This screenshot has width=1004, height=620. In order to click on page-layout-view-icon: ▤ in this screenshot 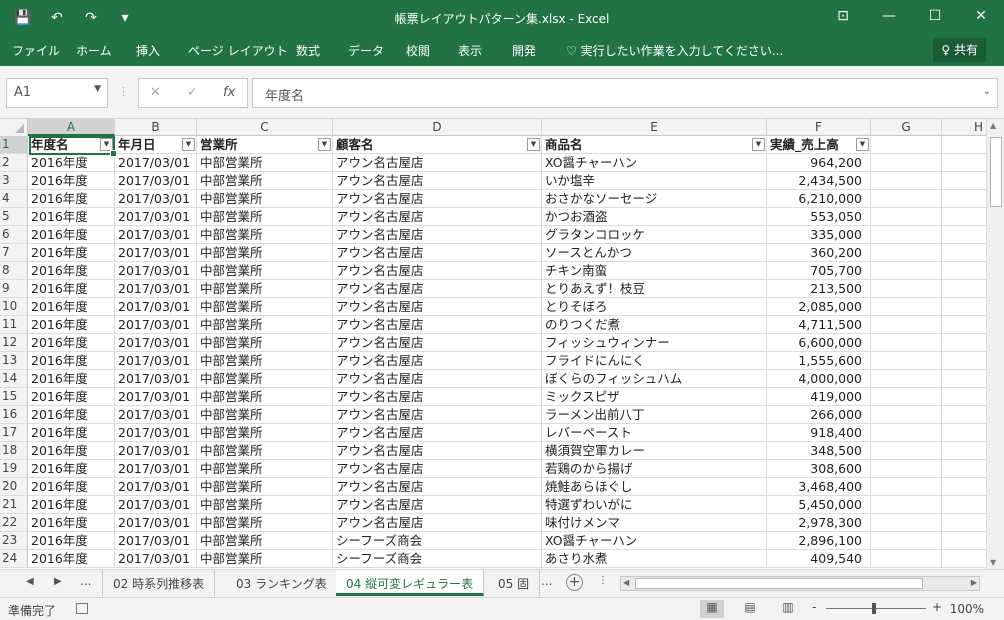, I will do `click(750, 609)`.